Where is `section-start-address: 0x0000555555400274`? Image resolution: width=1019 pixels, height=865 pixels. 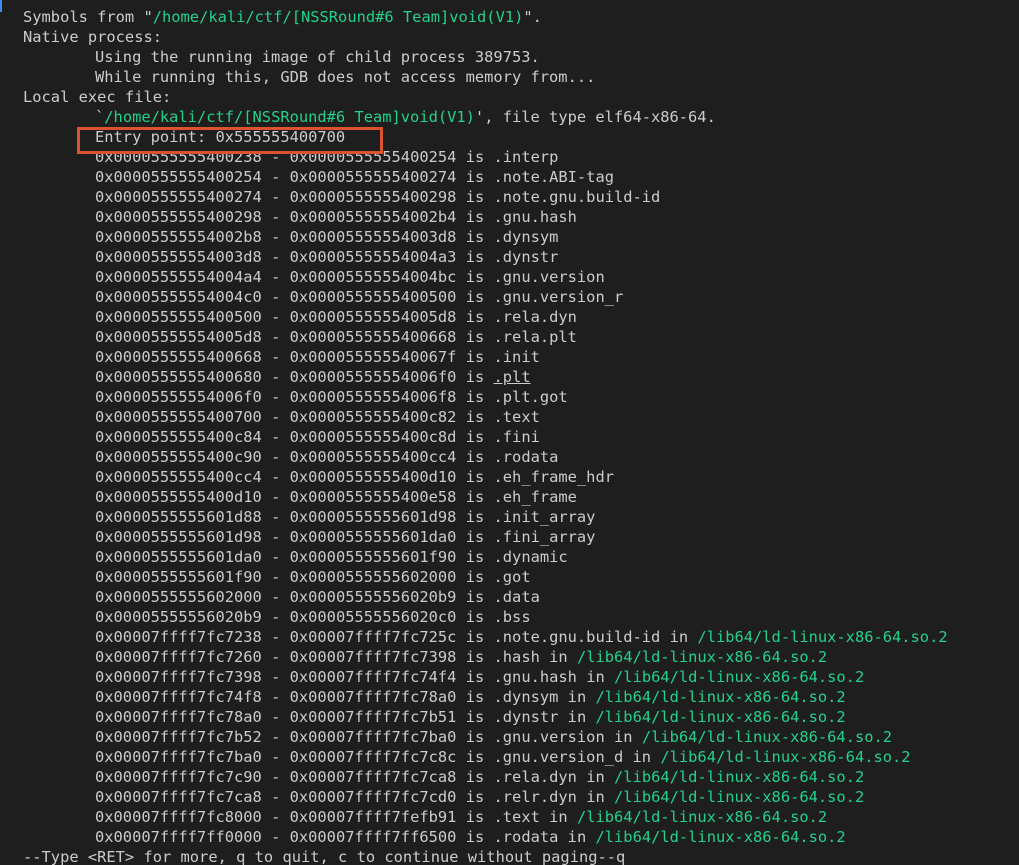
section-start-address: 0x0000555555400274 is located at coordinates (178, 197).